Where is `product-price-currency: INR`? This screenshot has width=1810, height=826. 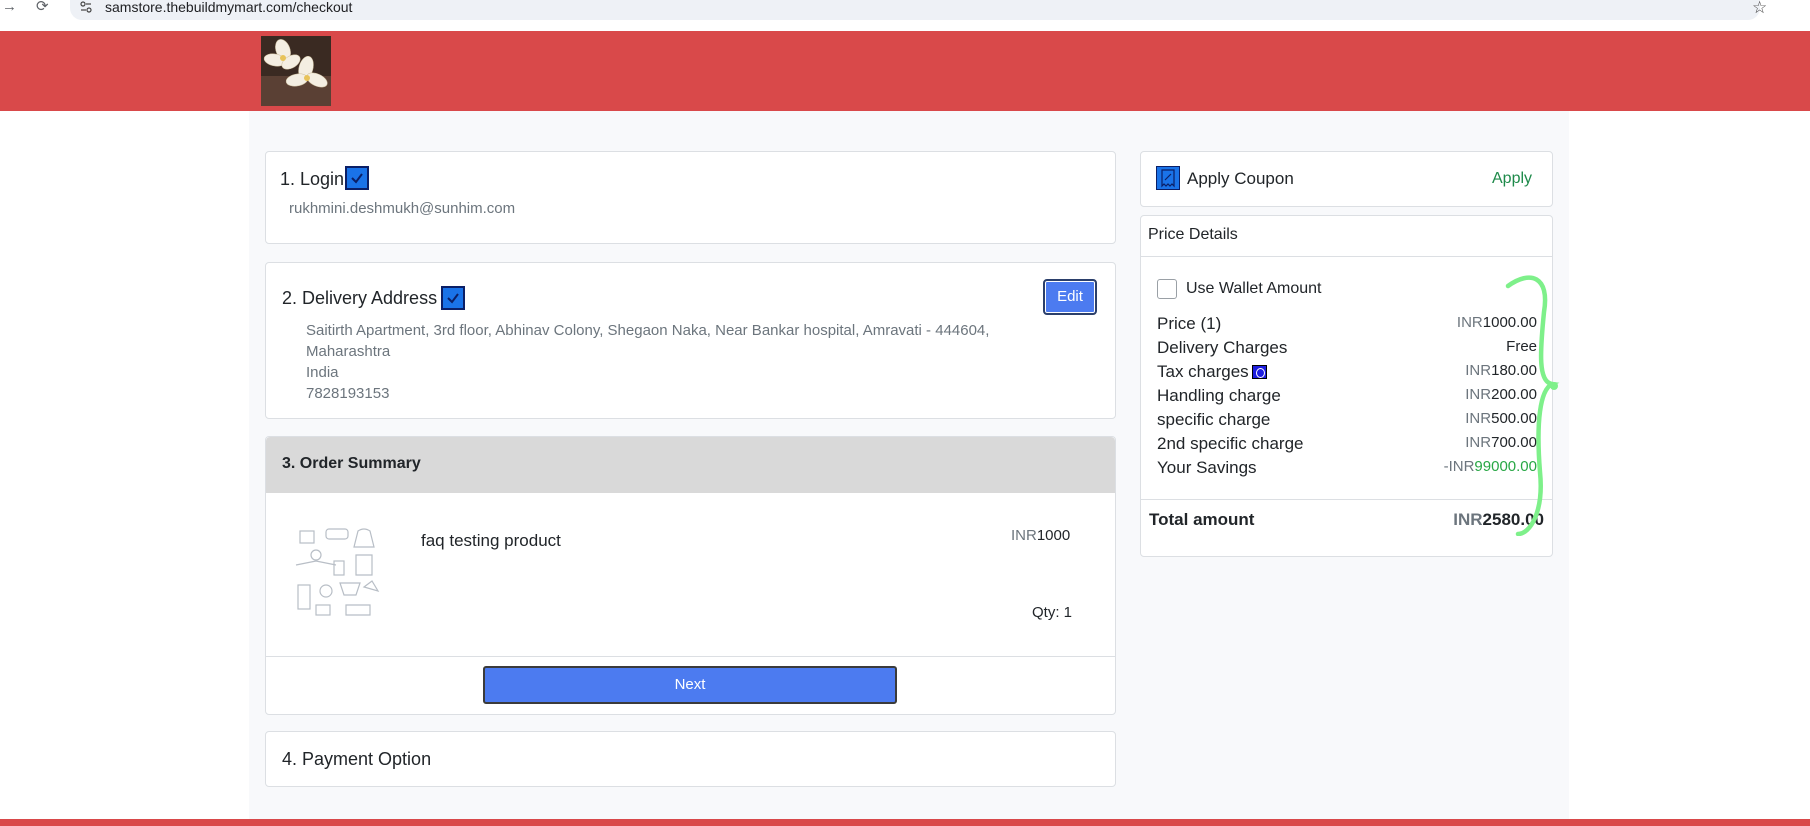 product-price-currency: INR is located at coordinates (1024, 535).